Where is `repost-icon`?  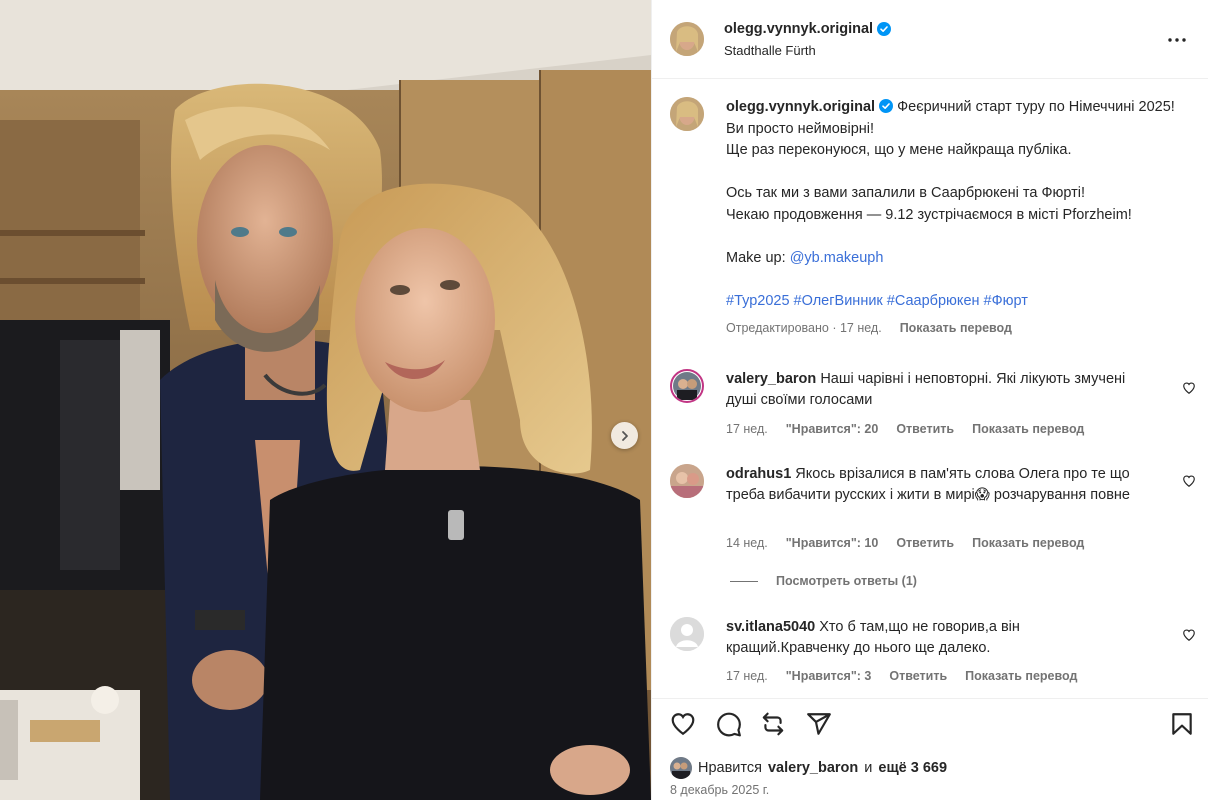
repost-icon is located at coordinates (773, 724).